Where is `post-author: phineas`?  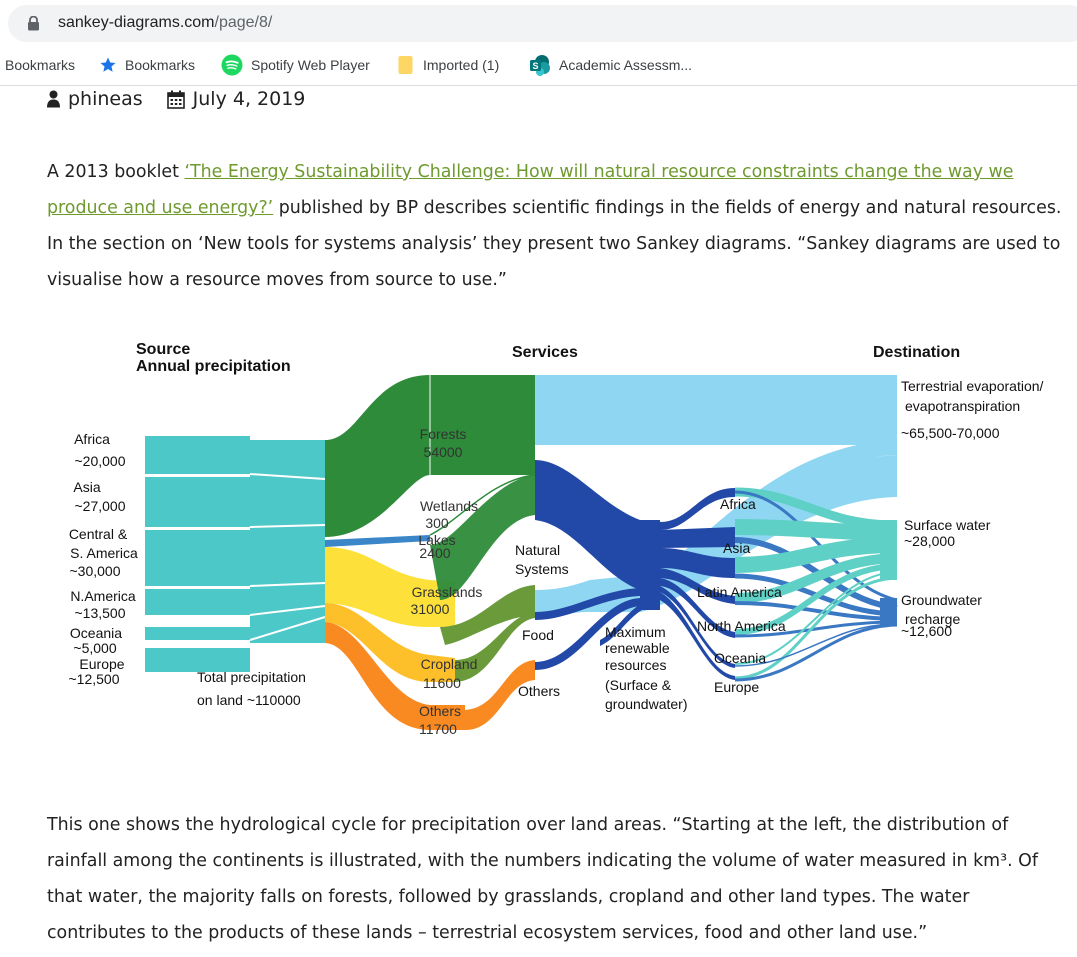 post-author: phineas is located at coordinates (105, 99).